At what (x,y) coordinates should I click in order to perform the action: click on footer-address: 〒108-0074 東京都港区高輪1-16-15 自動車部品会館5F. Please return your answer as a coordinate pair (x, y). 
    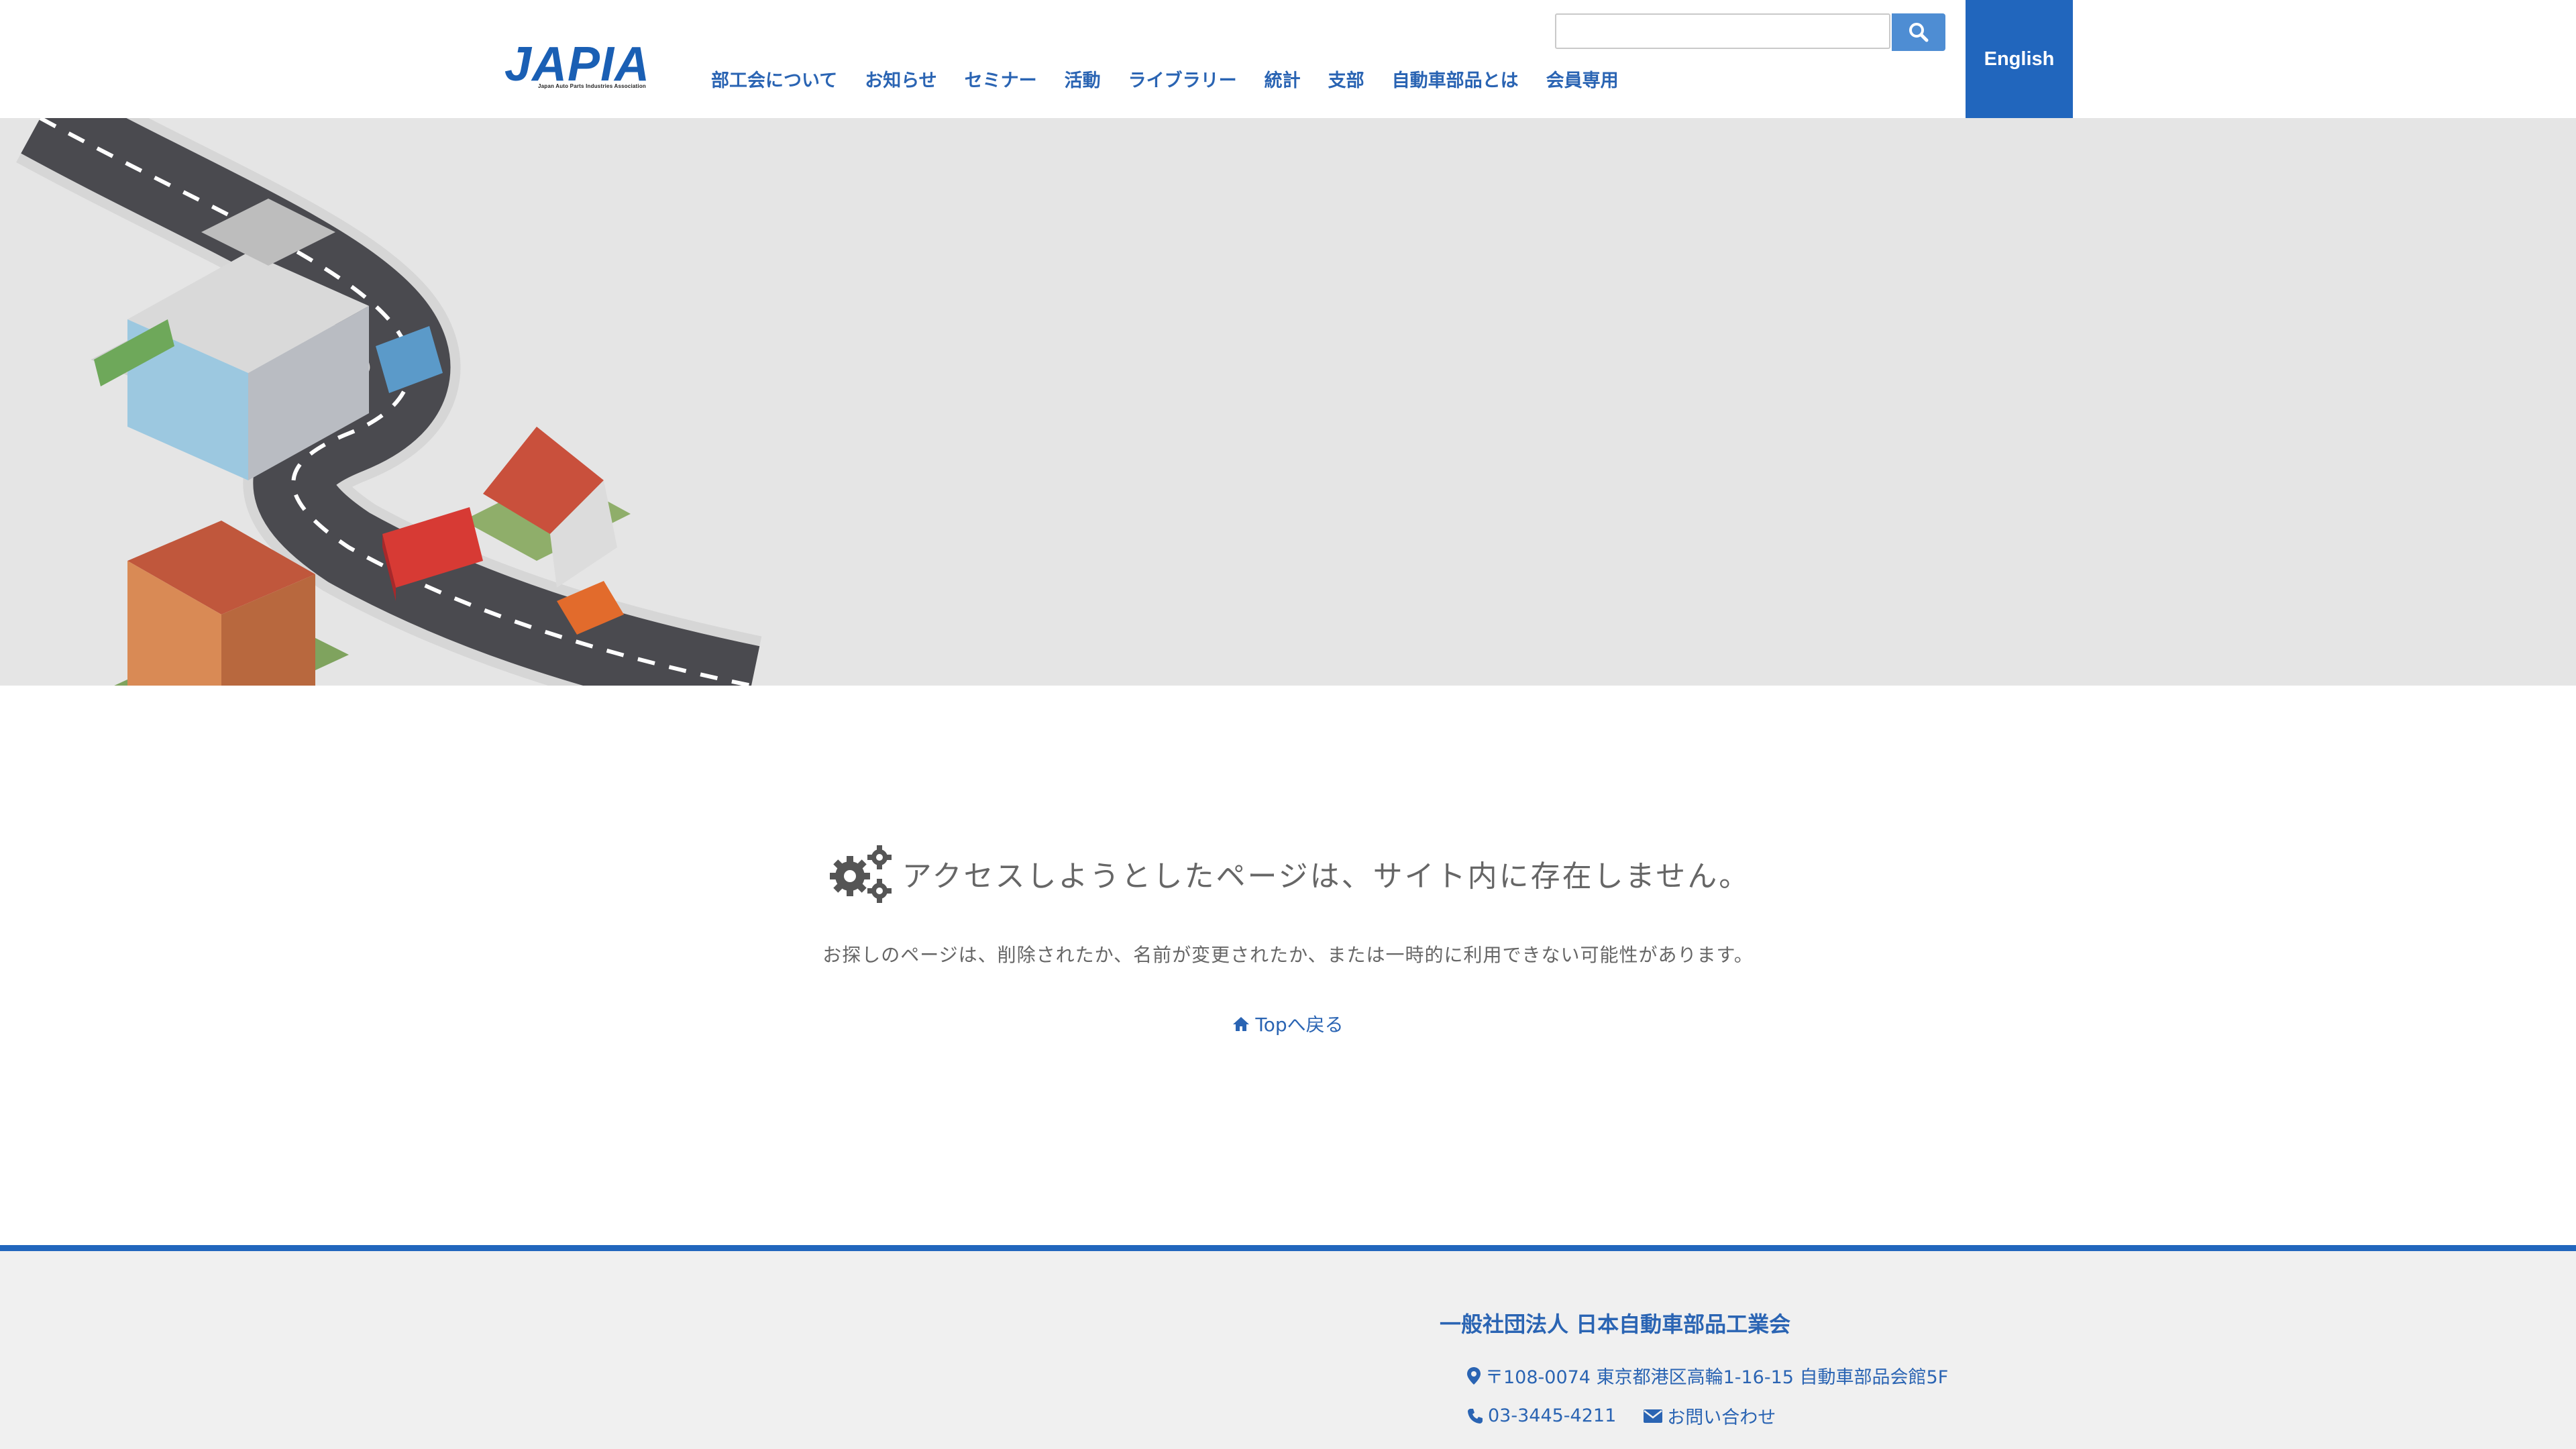
    Looking at the image, I should click on (1707, 1375).